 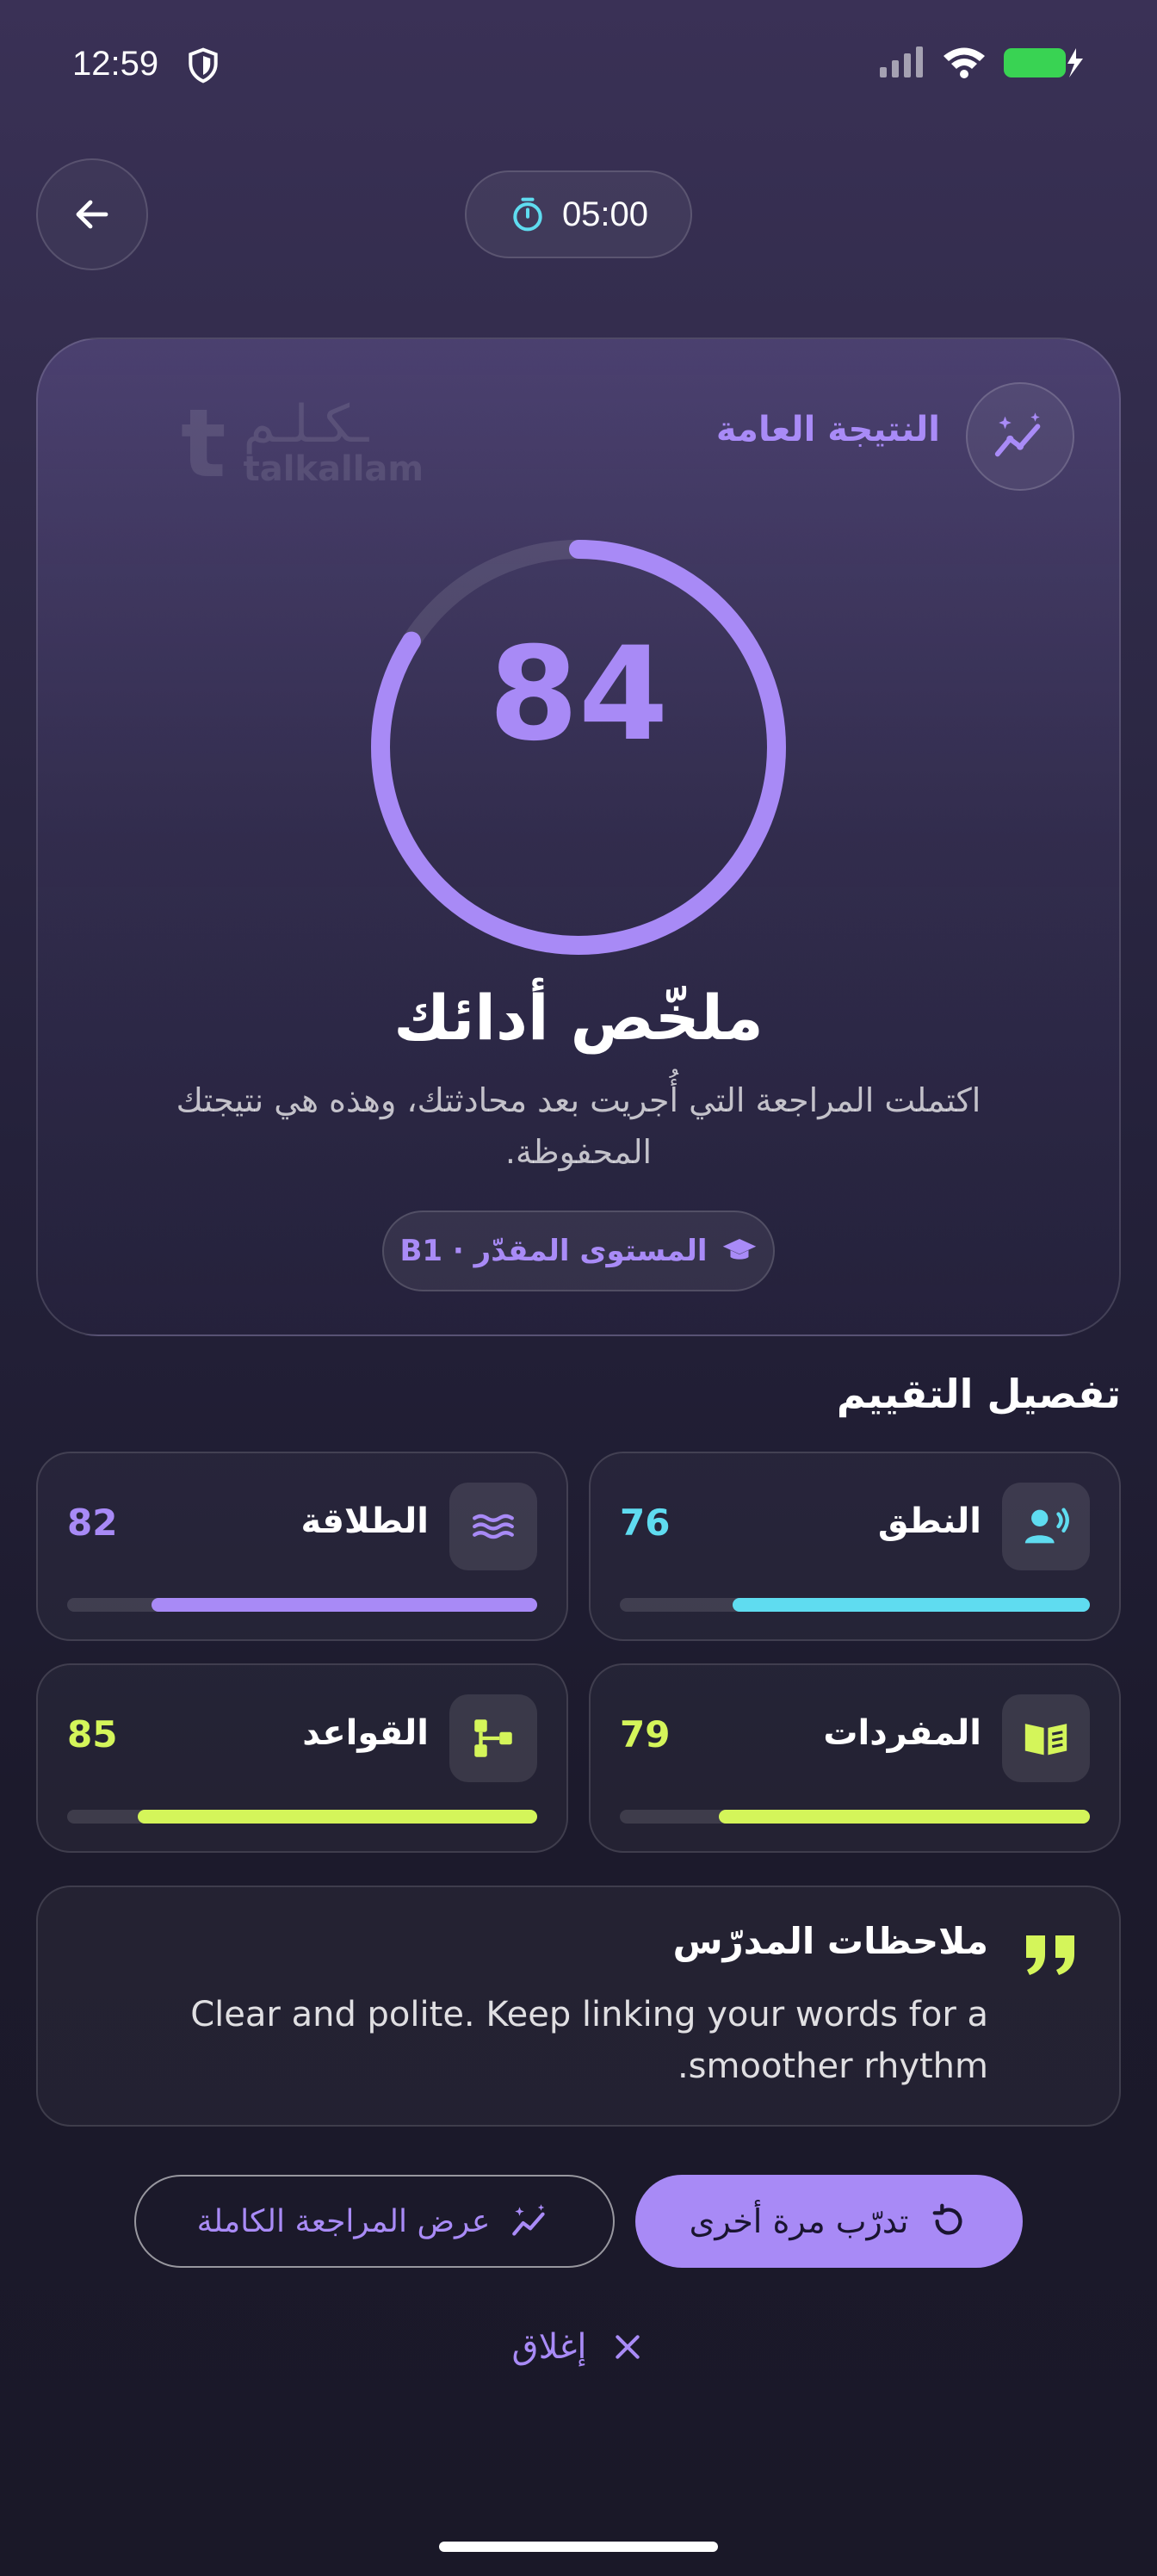 What do you see at coordinates (646, 1523) in the screenshot?
I see `metric-value: 76` at bounding box center [646, 1523].